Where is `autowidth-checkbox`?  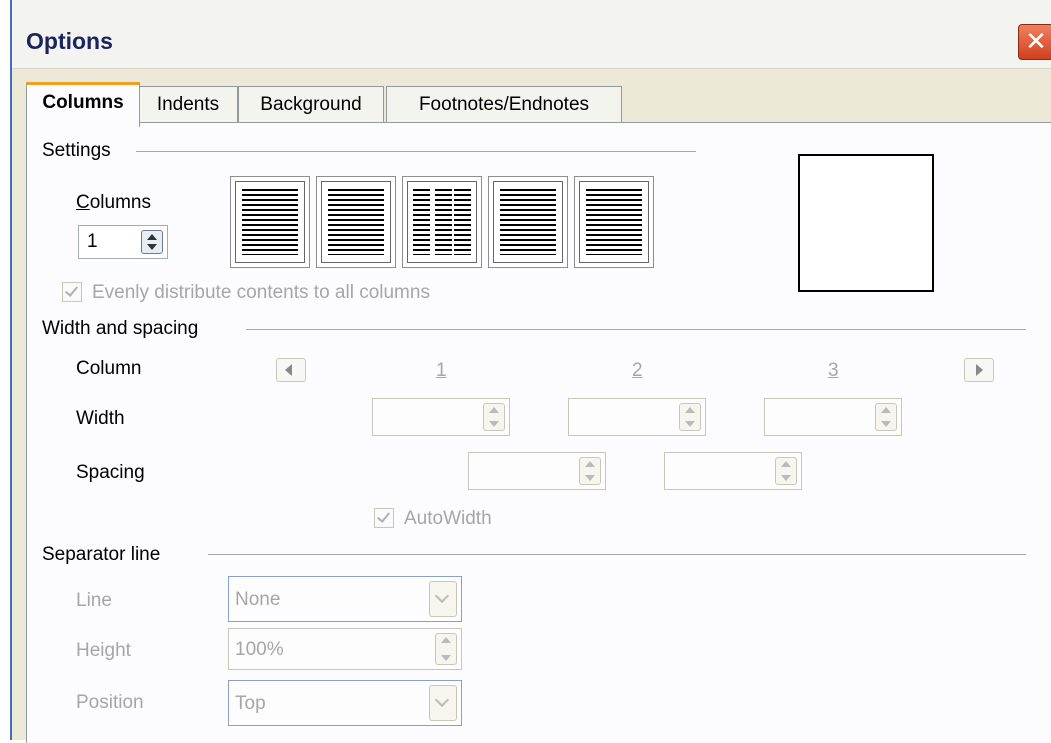
autowidth-checkbox is located at coordinates (384, 518).